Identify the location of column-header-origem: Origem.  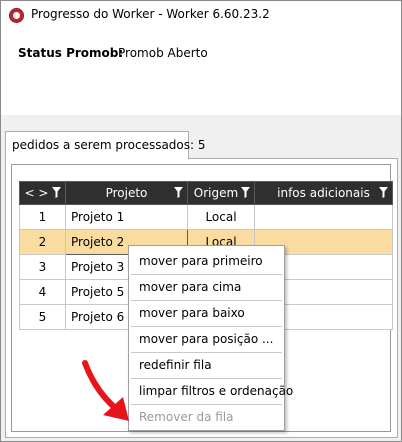
(221, 193).